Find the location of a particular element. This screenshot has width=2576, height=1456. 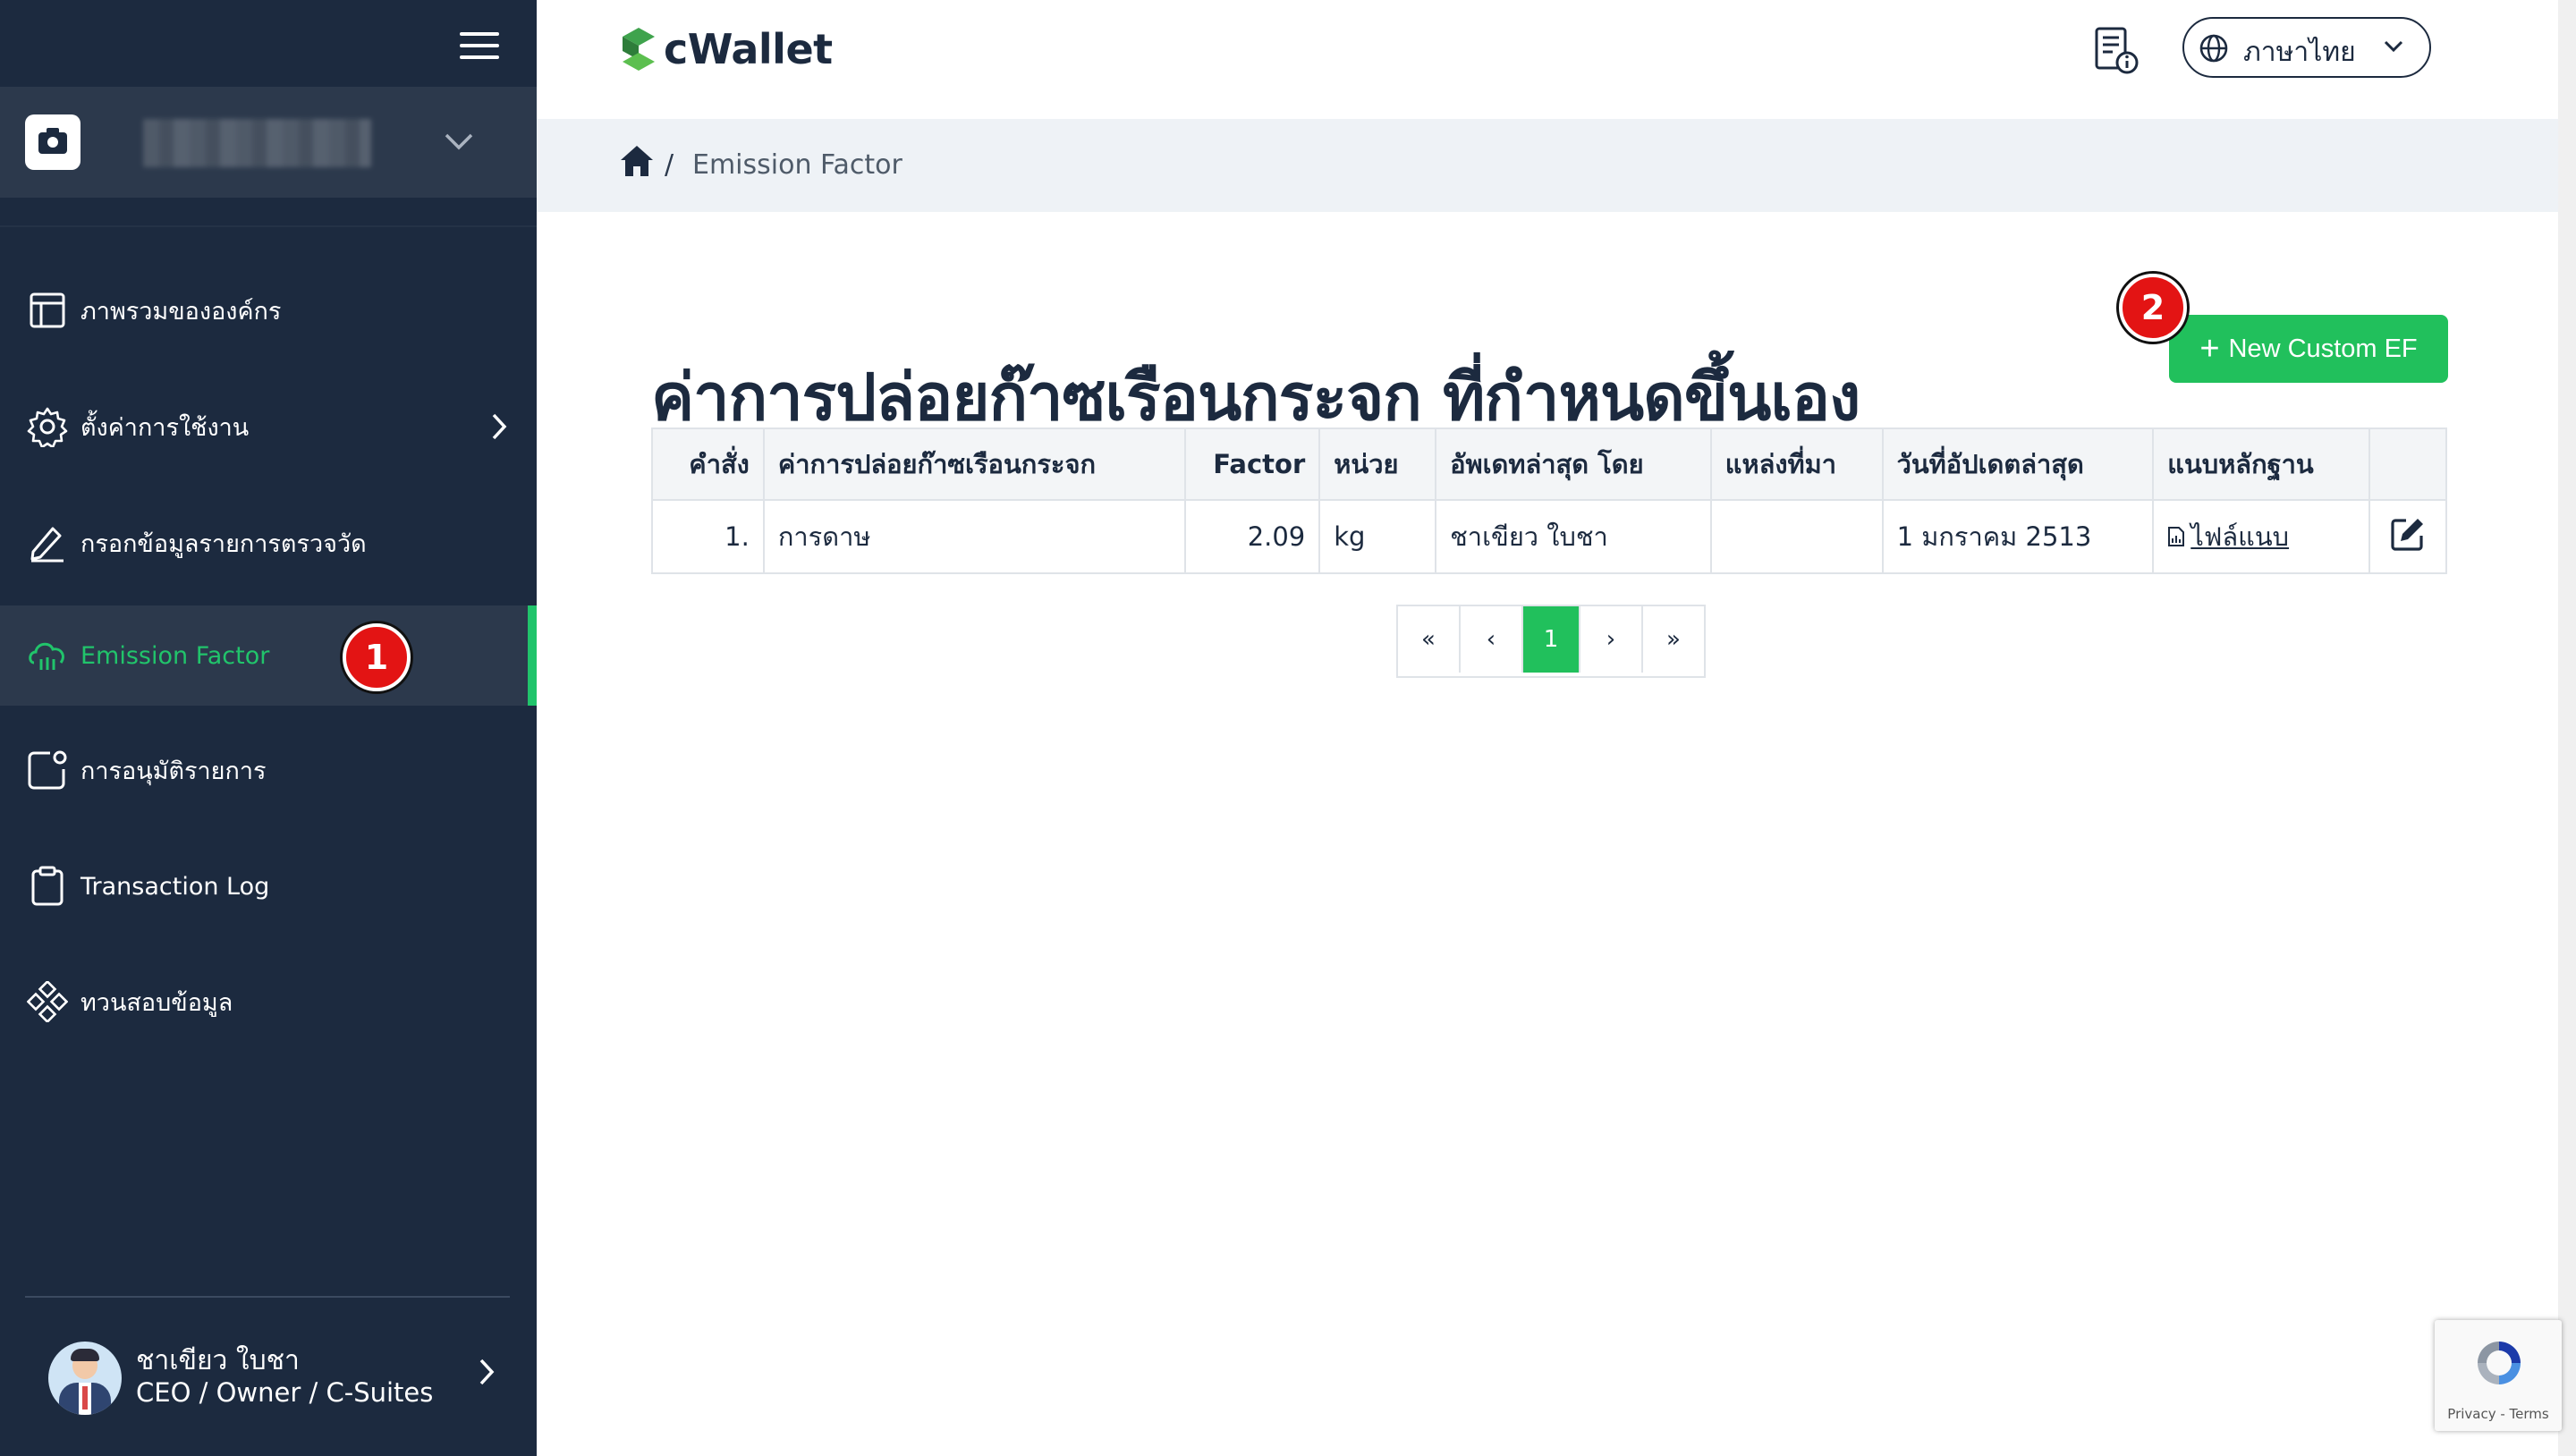

sidebar-item-data-entry: กรอกข้อมูลรายการตรวจวัด is located at coordinates (268, 543).